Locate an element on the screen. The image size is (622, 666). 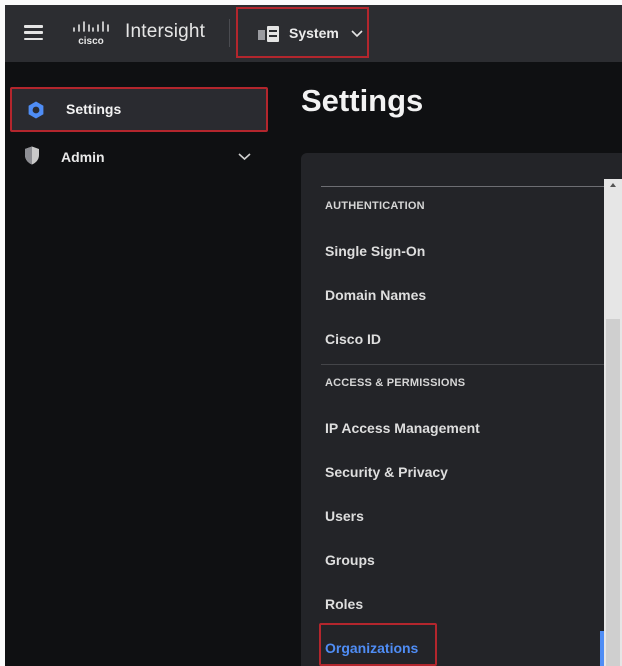
section-heading-authentication: AUTHENTICATION is located at coordinates (375, 206).